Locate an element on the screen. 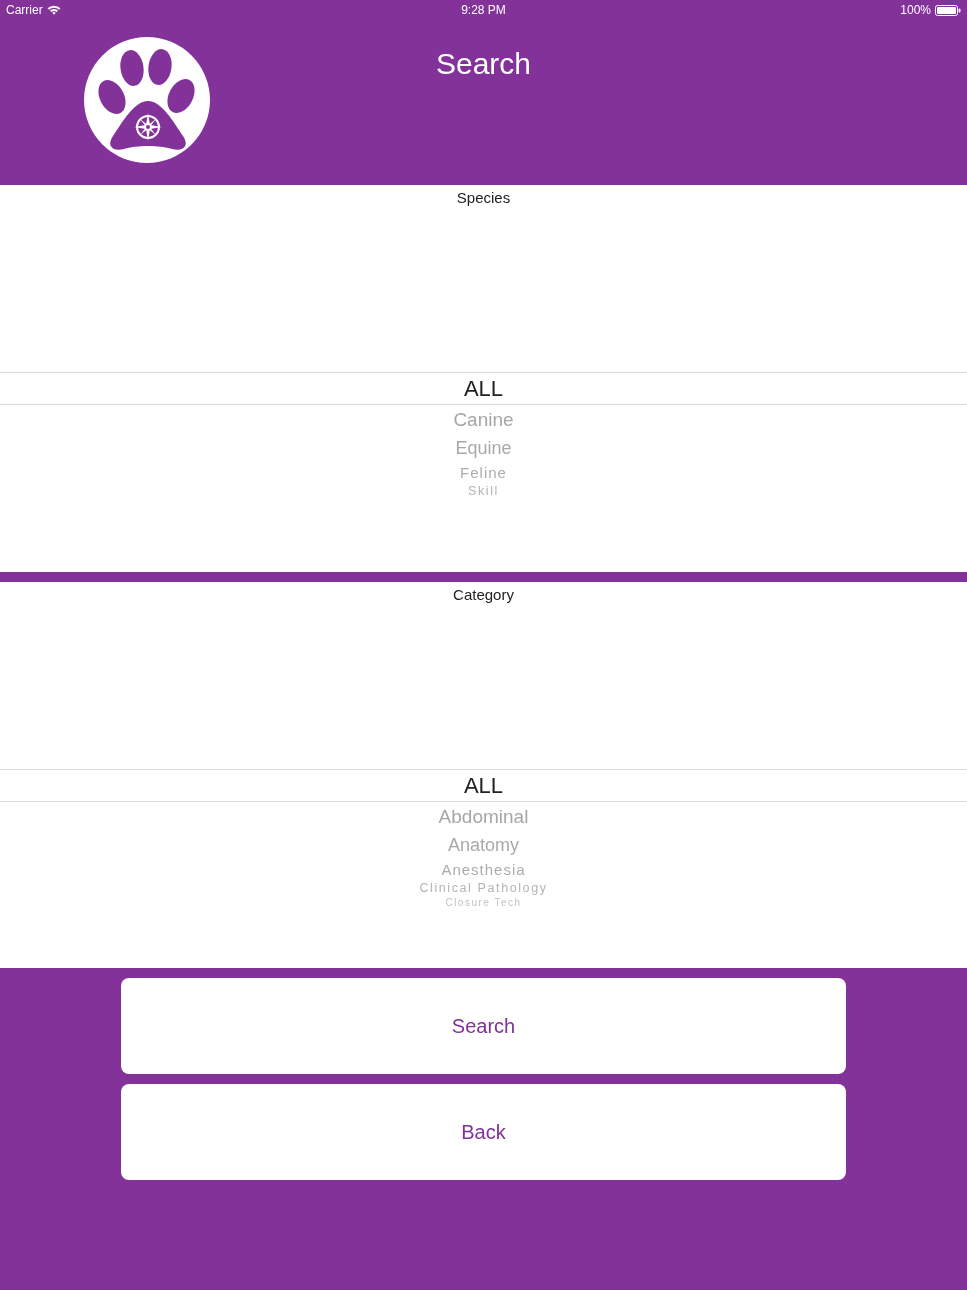 This screenshot has width=967, height=1290. picker-label: Species is located at coordinates (483, 198).